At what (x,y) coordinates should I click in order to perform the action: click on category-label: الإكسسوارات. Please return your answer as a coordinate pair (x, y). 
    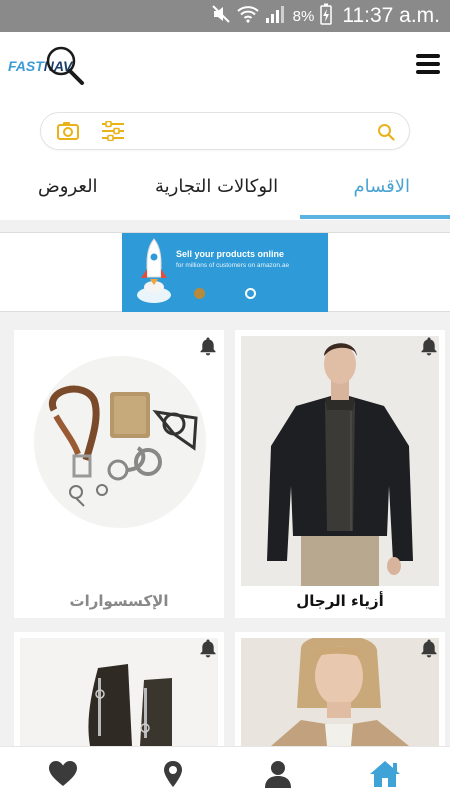
    Looking at the image, I should click on (119, 601).